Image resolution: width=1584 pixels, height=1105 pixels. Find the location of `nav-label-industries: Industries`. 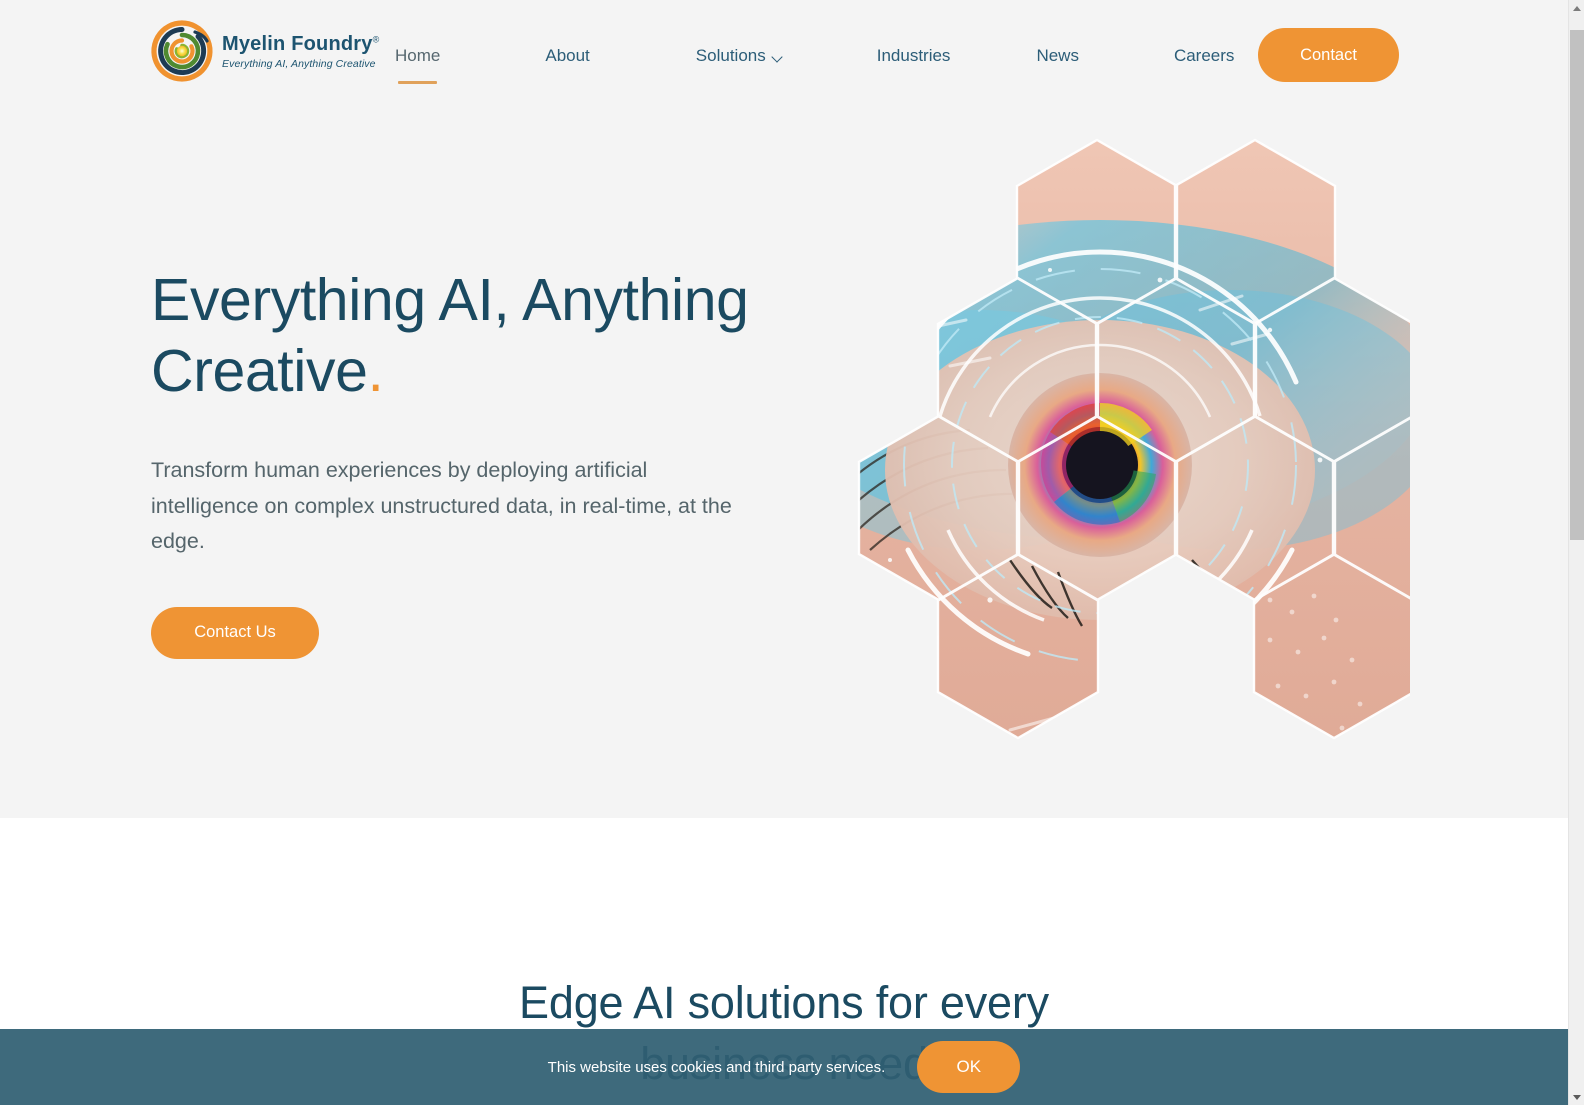

nav-label-industries: Industries is located at coordinates (913, 55).